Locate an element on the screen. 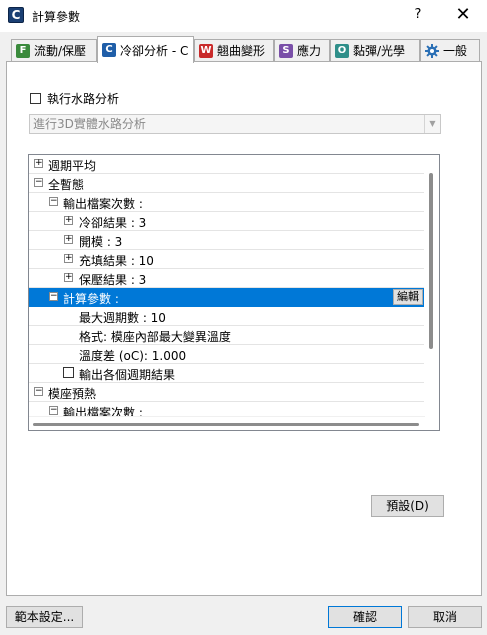 The image size is (487, 635). horizontal-scrollbar is located at coordinates (227, 423).